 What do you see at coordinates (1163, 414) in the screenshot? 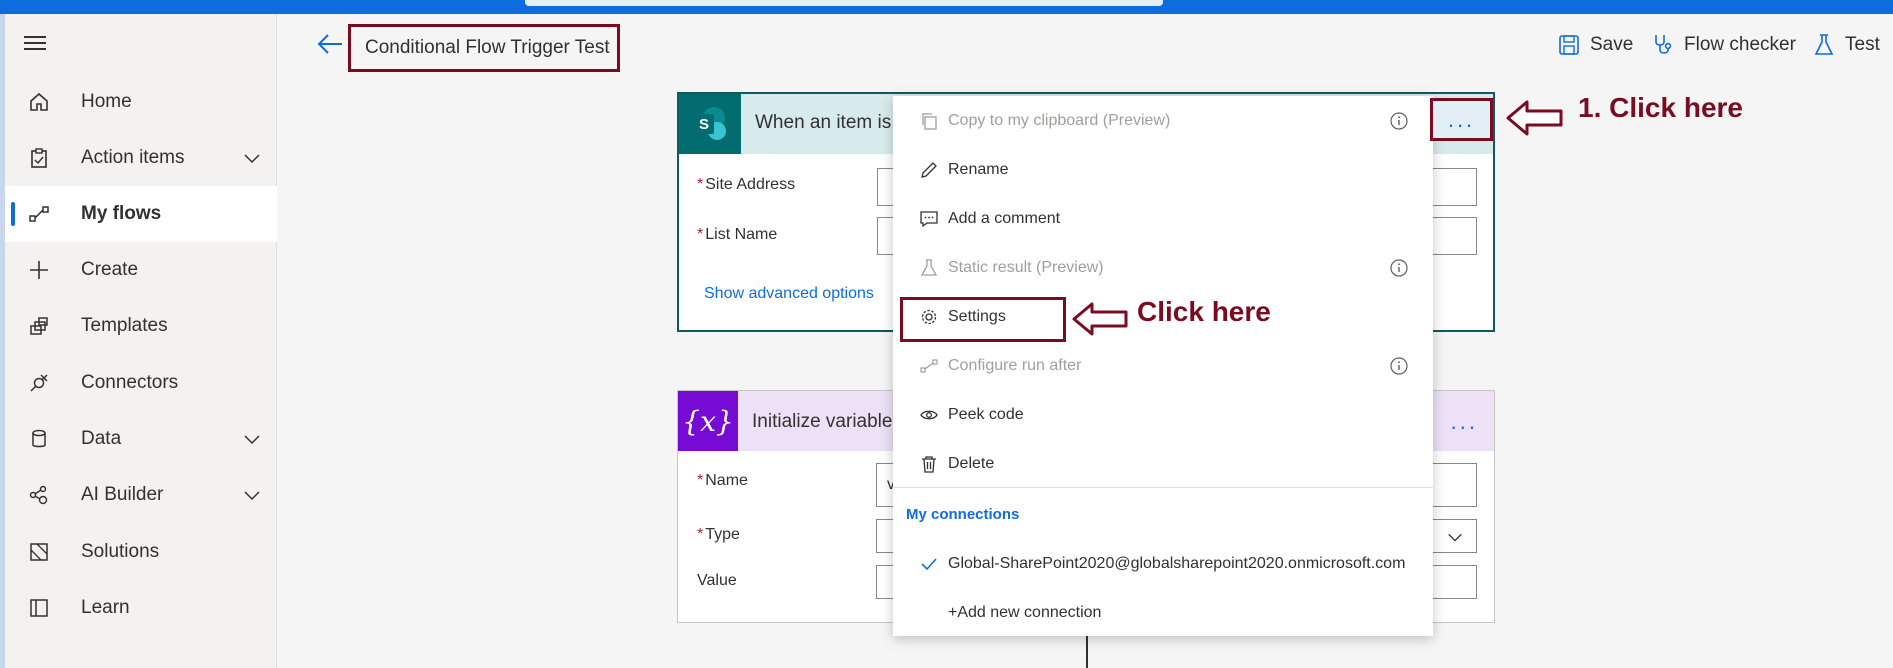
I see `menu-peek-code: Peek code` at bounding box center [1163, 414].